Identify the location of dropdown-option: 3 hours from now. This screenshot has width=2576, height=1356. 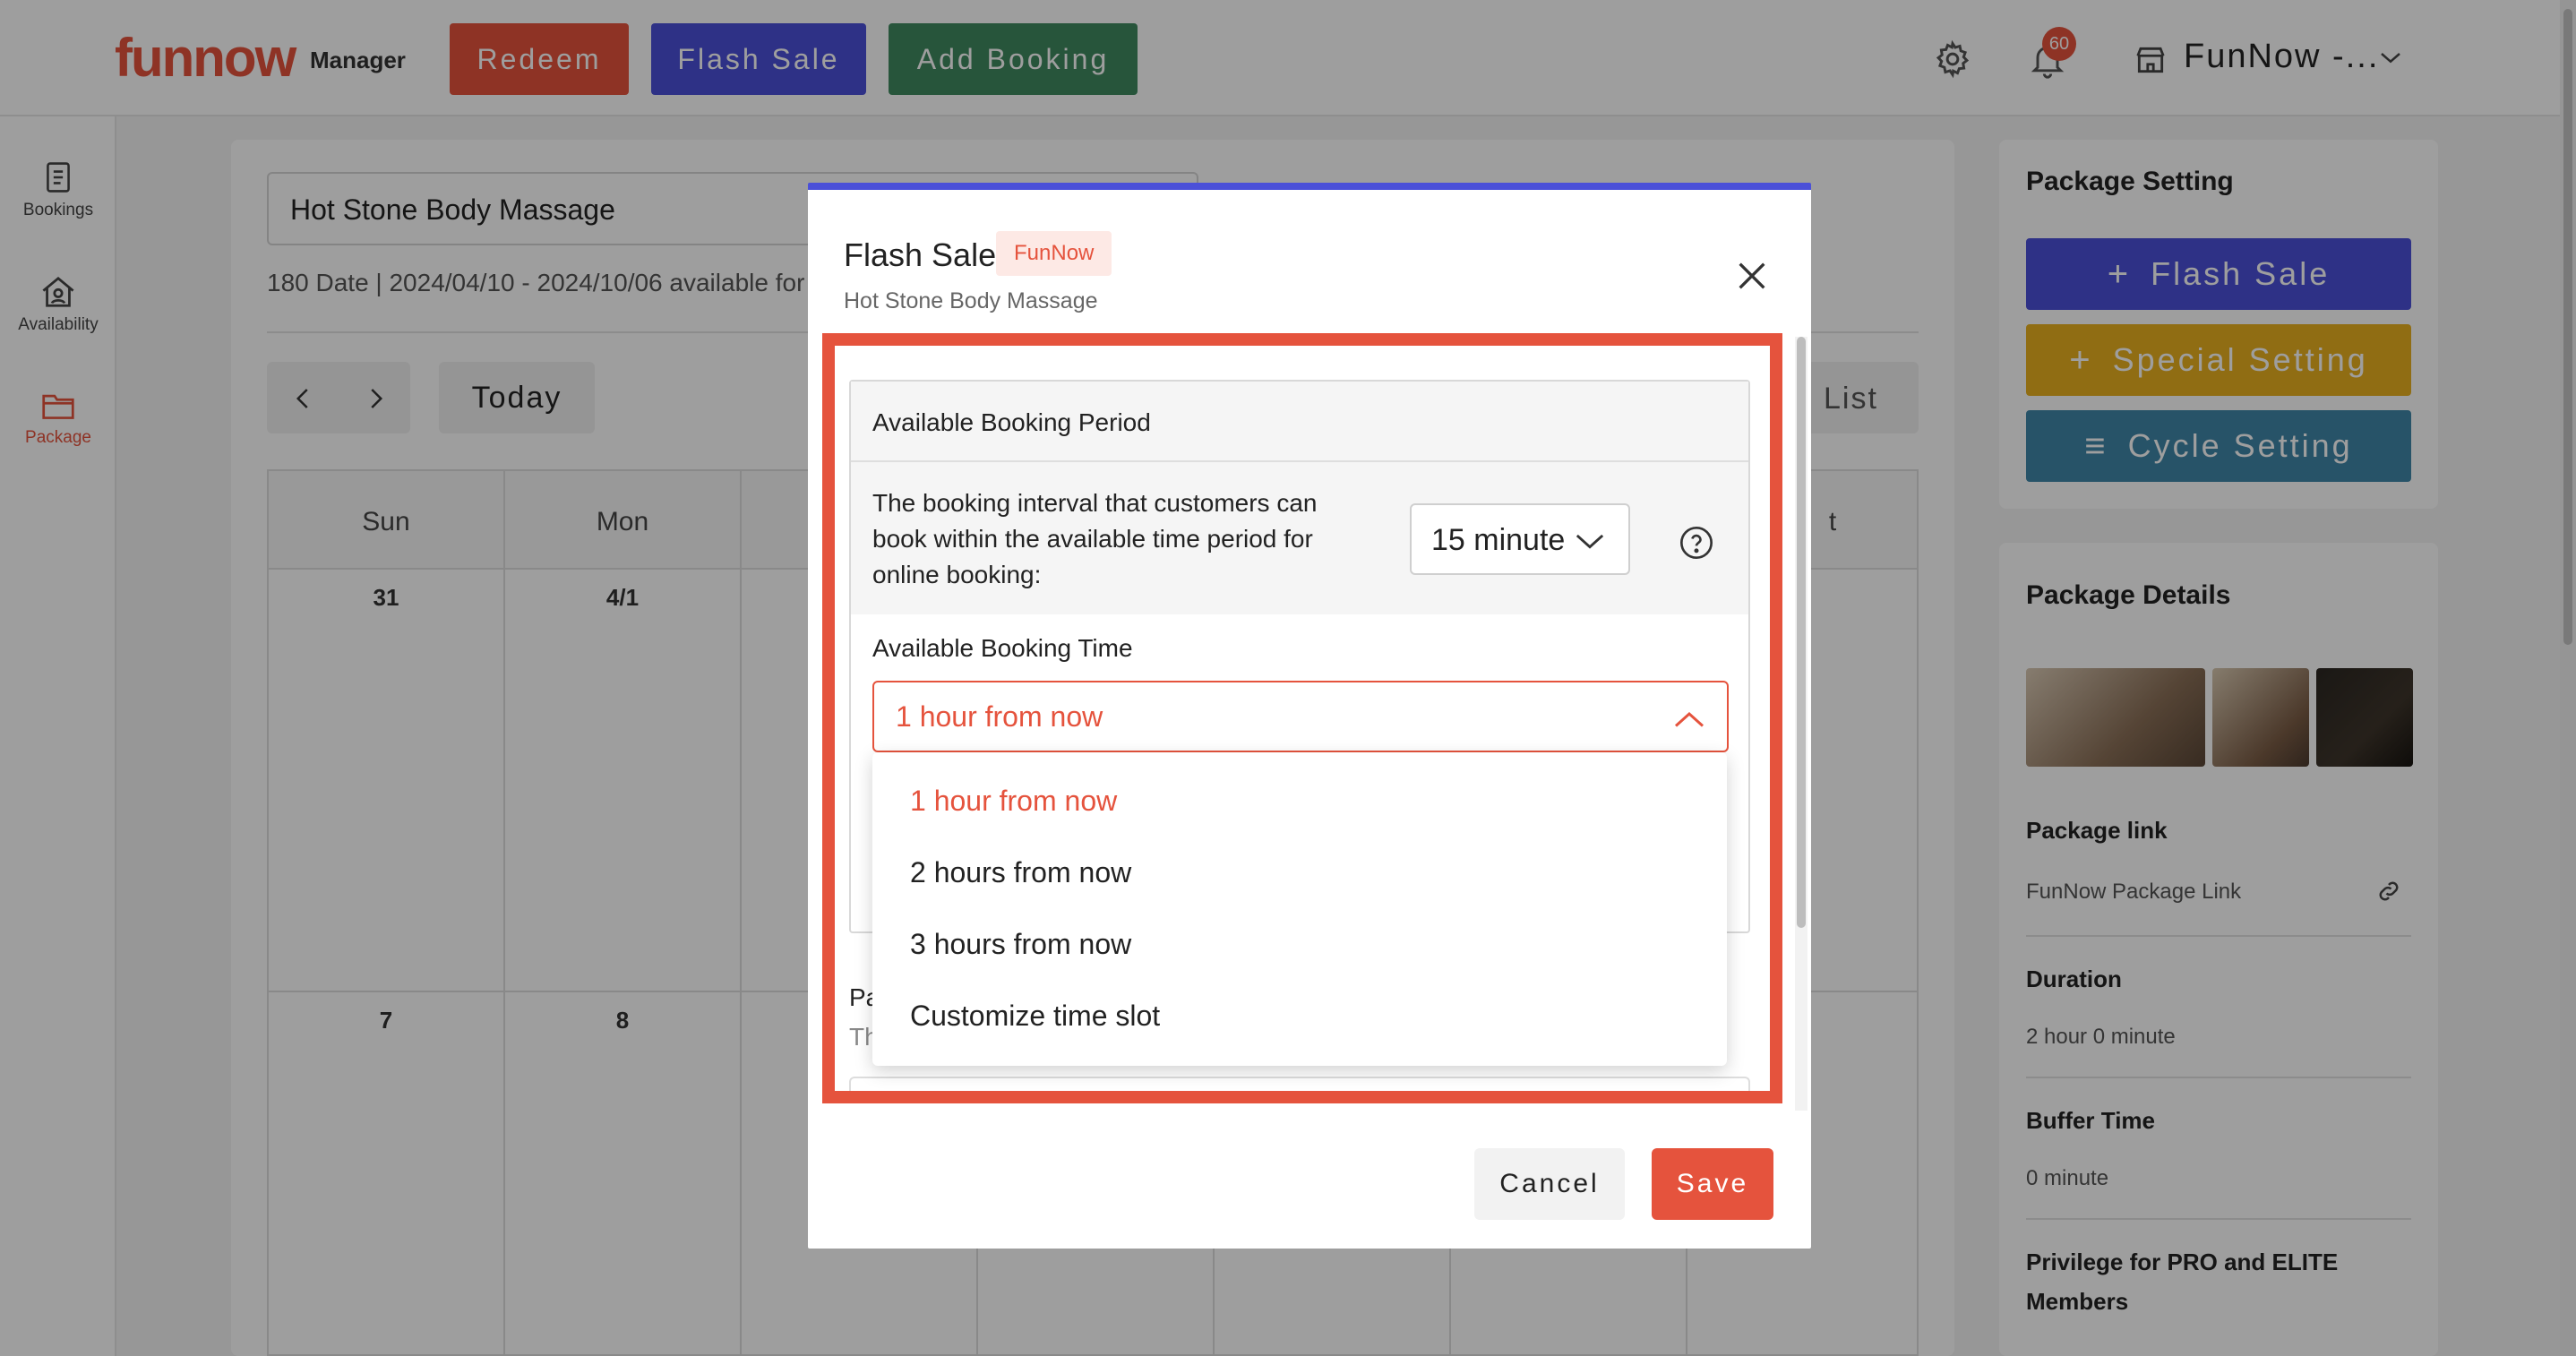
(1020, 944).